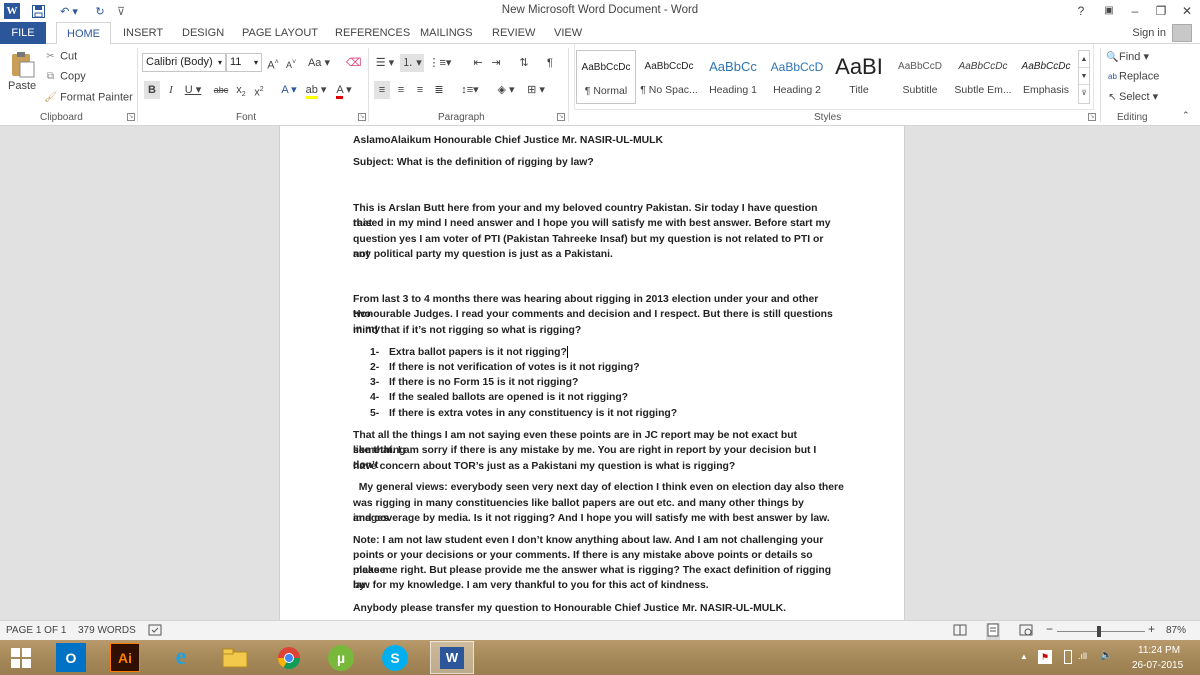 The height and width of the screenshot is (675, 1200). What do you see at coordinates (1135, 11) in the screenshot?
I see `minimize-button: –` at bounding box center [1135, 11].